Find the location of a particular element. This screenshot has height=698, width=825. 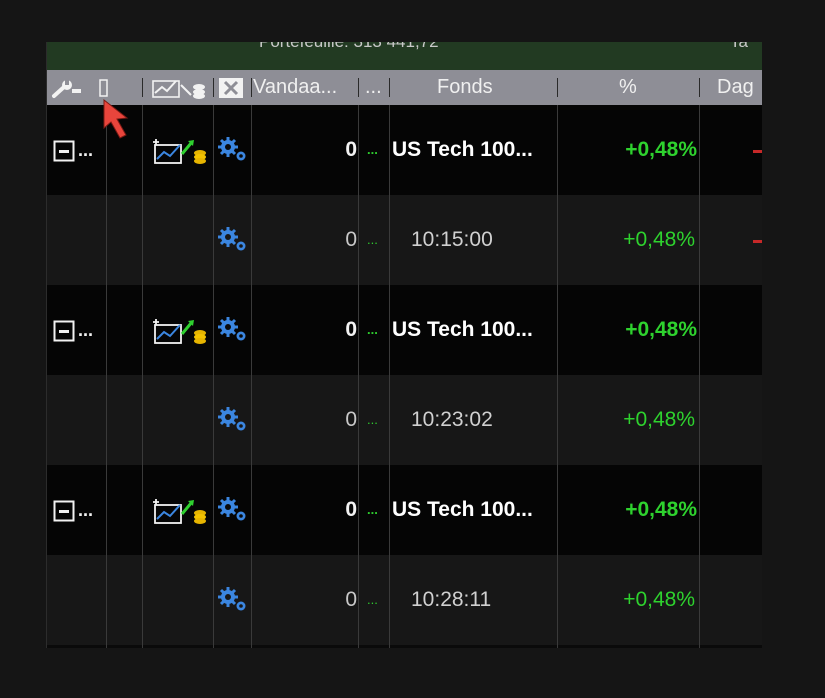

order-time: 10:23:02 is located at coordinates (452, 419).